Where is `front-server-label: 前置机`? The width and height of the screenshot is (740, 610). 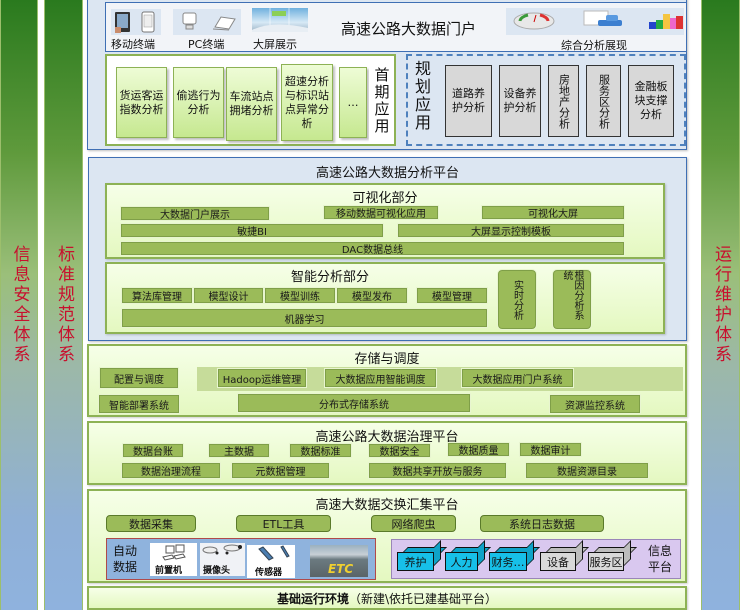
front-server-label: 前置机 is located at coordinates (169, 571).